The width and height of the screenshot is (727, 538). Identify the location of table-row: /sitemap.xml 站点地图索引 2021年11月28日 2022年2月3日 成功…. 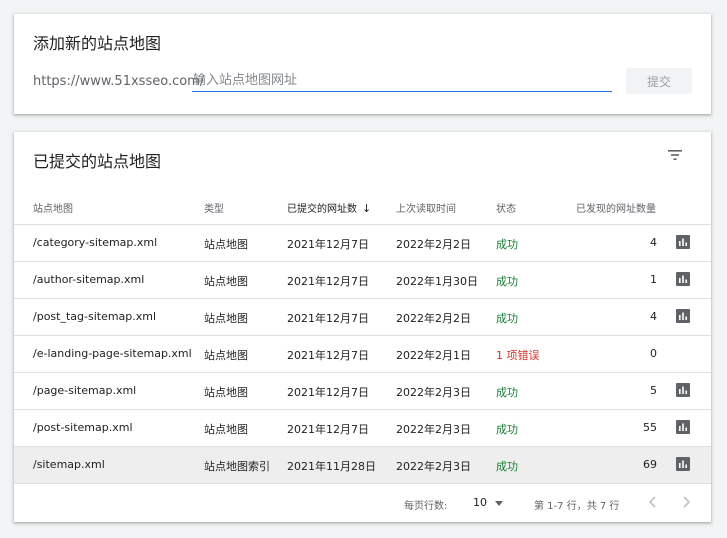
(362, 465).